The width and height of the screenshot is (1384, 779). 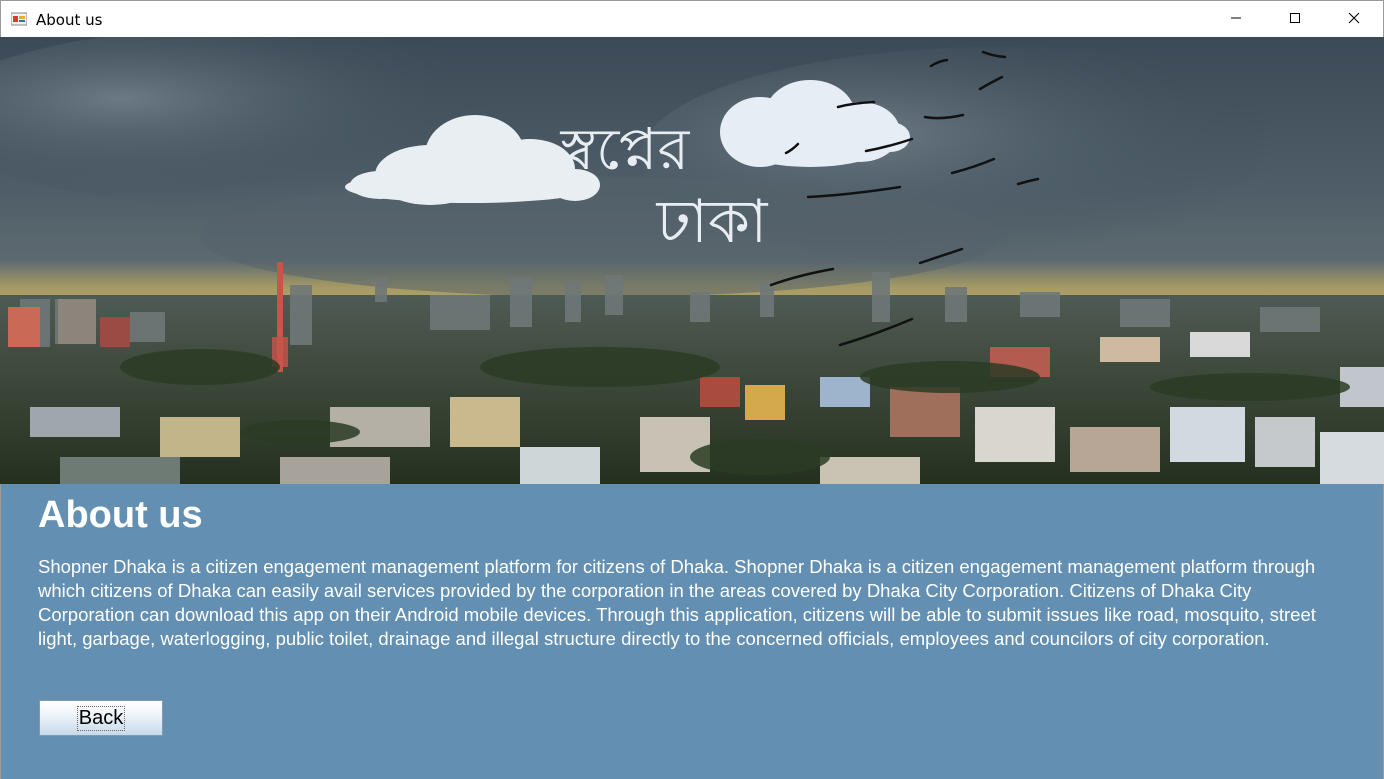 I want to click on window-title: About us, so click(x=69, y=20).